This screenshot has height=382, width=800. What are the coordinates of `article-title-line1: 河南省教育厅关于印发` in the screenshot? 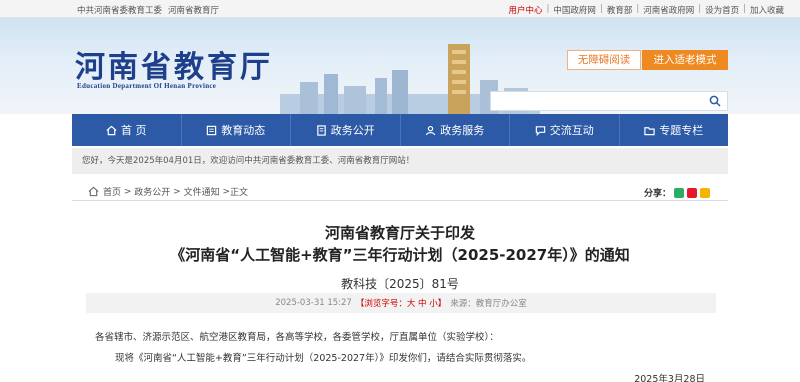 It's located at (399, 233).